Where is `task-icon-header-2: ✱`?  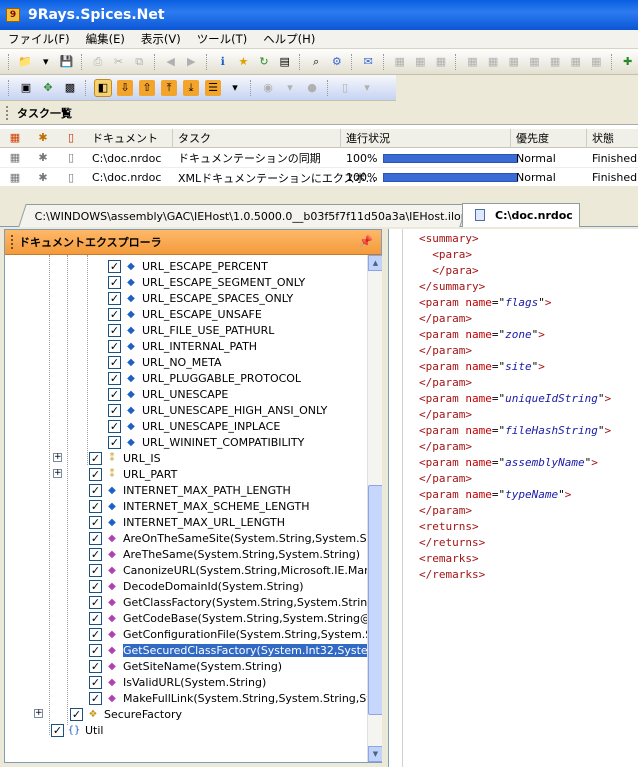 task-icon-header-2: ✱ is located at coordinates (43, 138).